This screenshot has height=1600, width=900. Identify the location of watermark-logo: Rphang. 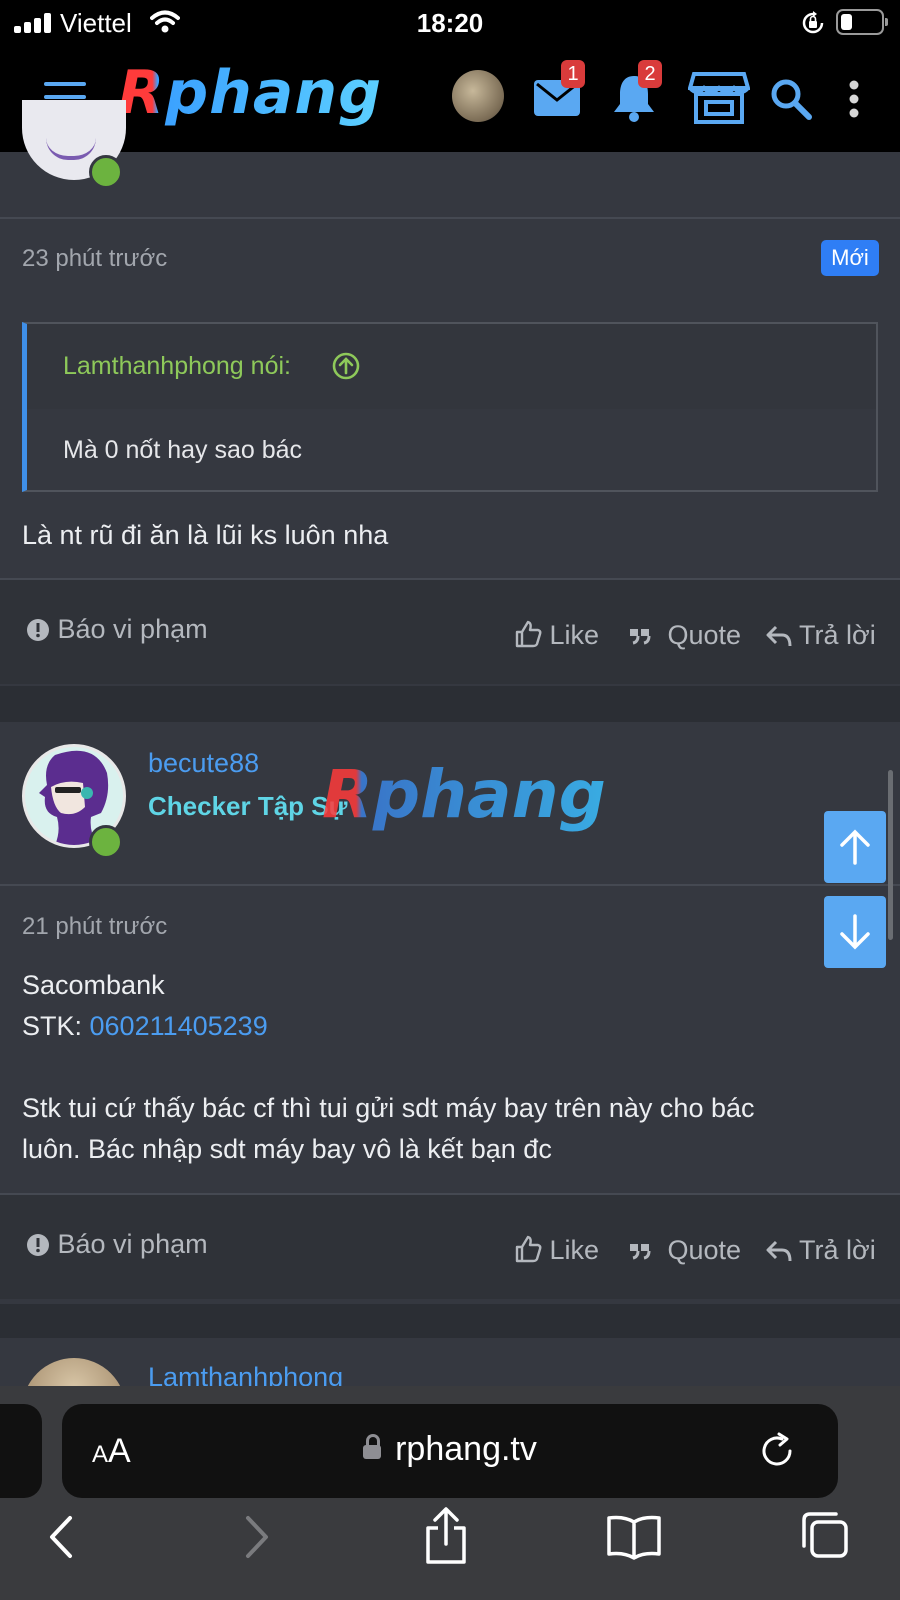
(464, 794).